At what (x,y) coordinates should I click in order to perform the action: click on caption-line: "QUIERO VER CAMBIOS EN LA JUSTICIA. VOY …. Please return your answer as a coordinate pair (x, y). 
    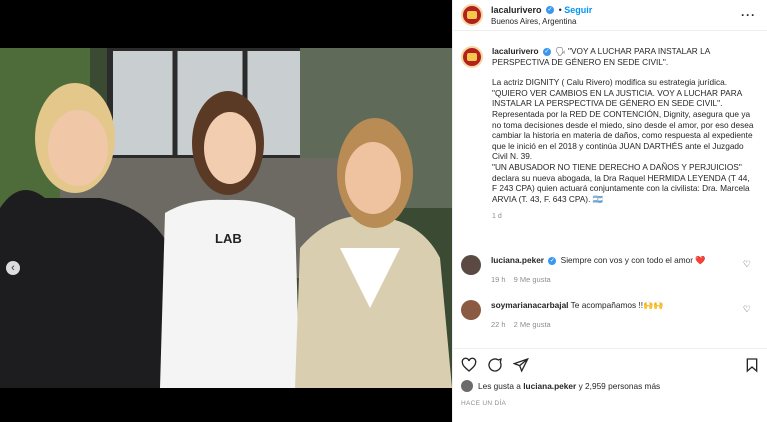
    Looking at the image, I should click on (617, 98).